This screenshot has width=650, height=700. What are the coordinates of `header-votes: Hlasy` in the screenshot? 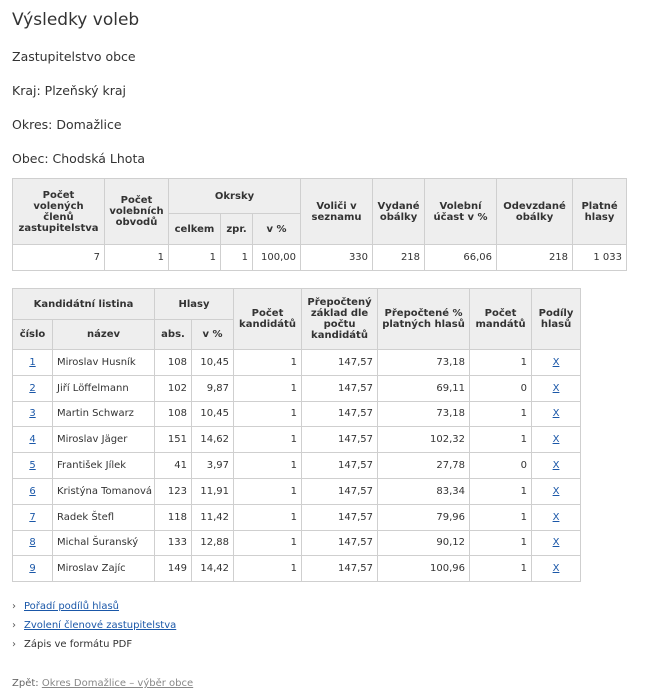 It's located at (194, 304).